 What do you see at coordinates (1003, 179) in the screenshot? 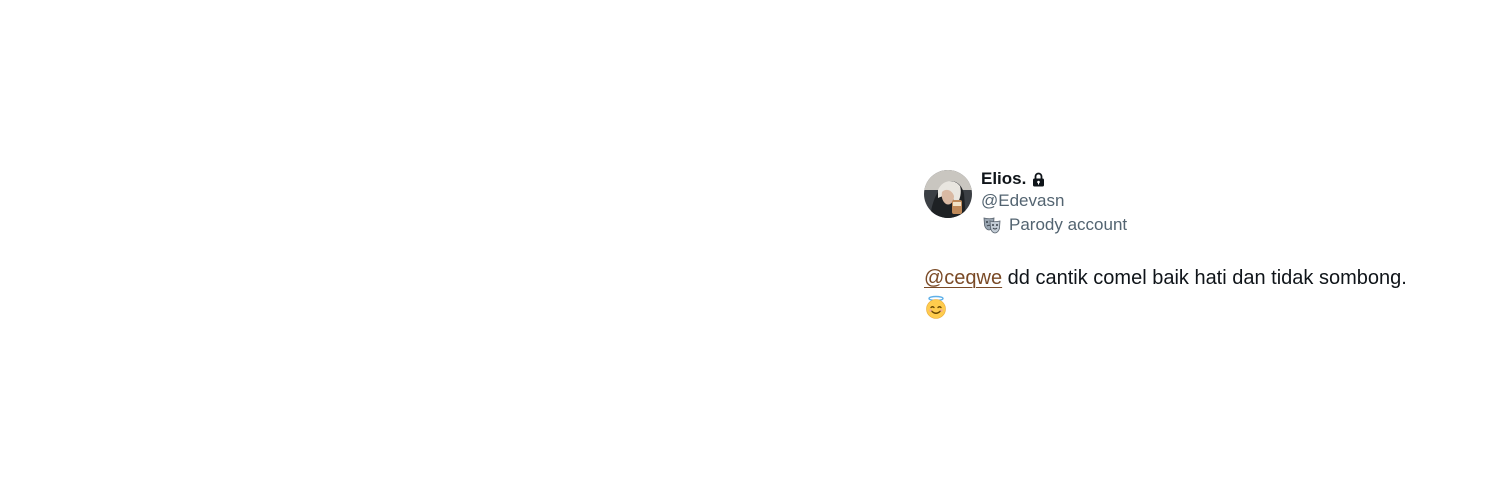
I see `display-name: Elios.` at bounding box center [1003, 179].